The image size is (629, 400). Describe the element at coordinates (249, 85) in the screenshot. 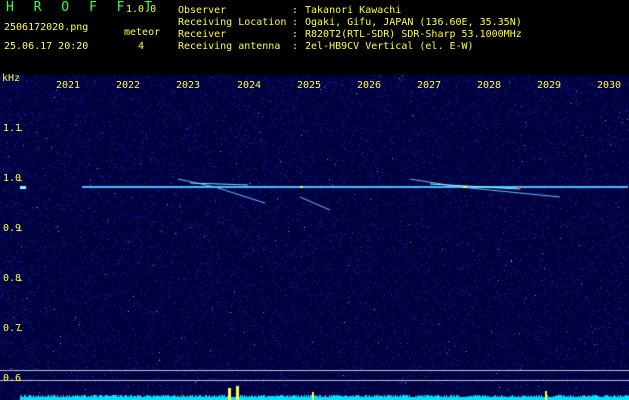

I see `x-tick-label: 2024` at that location.